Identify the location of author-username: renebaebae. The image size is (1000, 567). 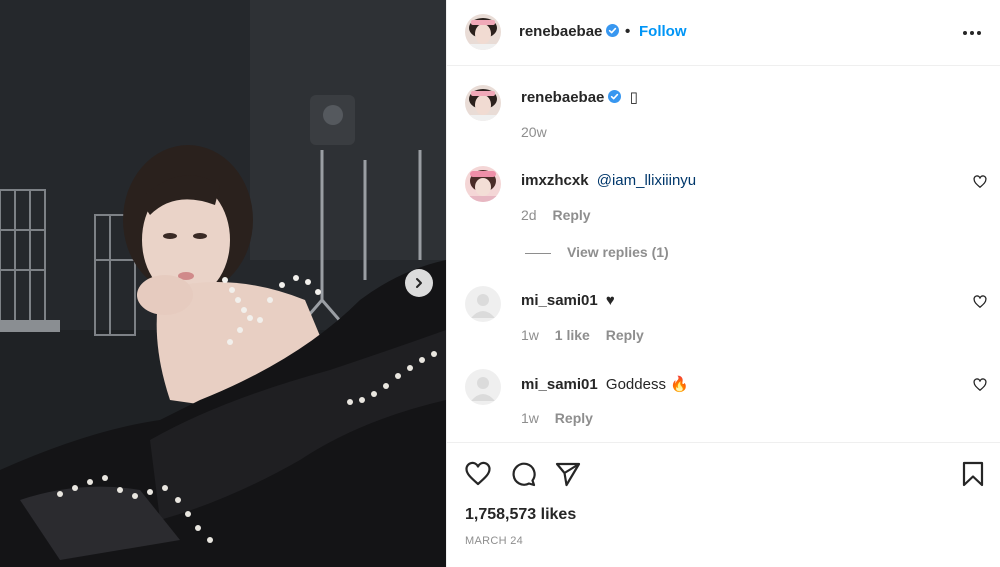
(569, 31).